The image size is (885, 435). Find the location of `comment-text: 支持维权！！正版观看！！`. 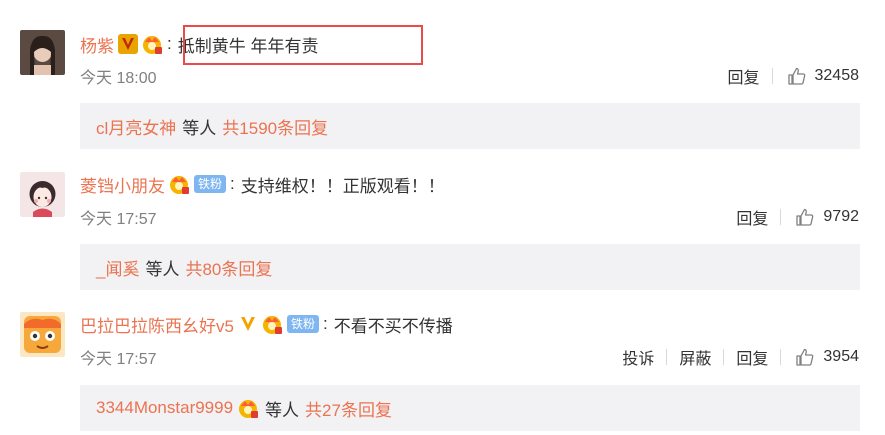

comment-text: 支持维权！！正版观看！！ is located at coordinates (342, 186).